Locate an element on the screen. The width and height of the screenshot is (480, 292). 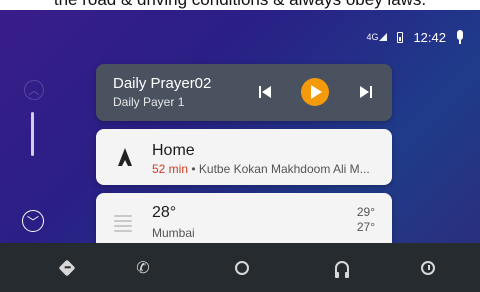
nav-directions is located at coordinates (67, 267).